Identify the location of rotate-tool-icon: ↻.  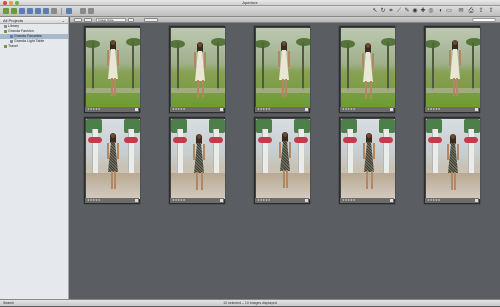
(383, 11).